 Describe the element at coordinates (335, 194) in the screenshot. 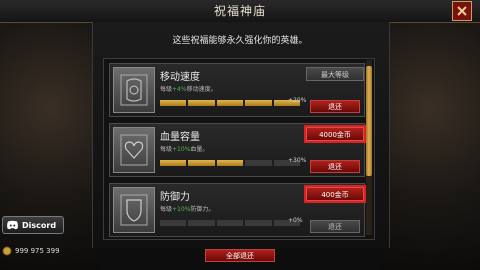

I see `upgrade-button: 400金币` at that location.